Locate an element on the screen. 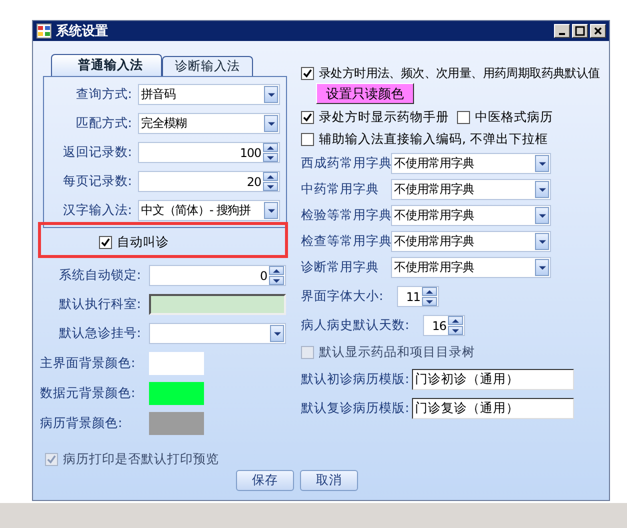 The height and width of the screenshot is (528, 627). checkbox-label: 病历打印是否默认打印预览 is located at coordinates (141, 459).